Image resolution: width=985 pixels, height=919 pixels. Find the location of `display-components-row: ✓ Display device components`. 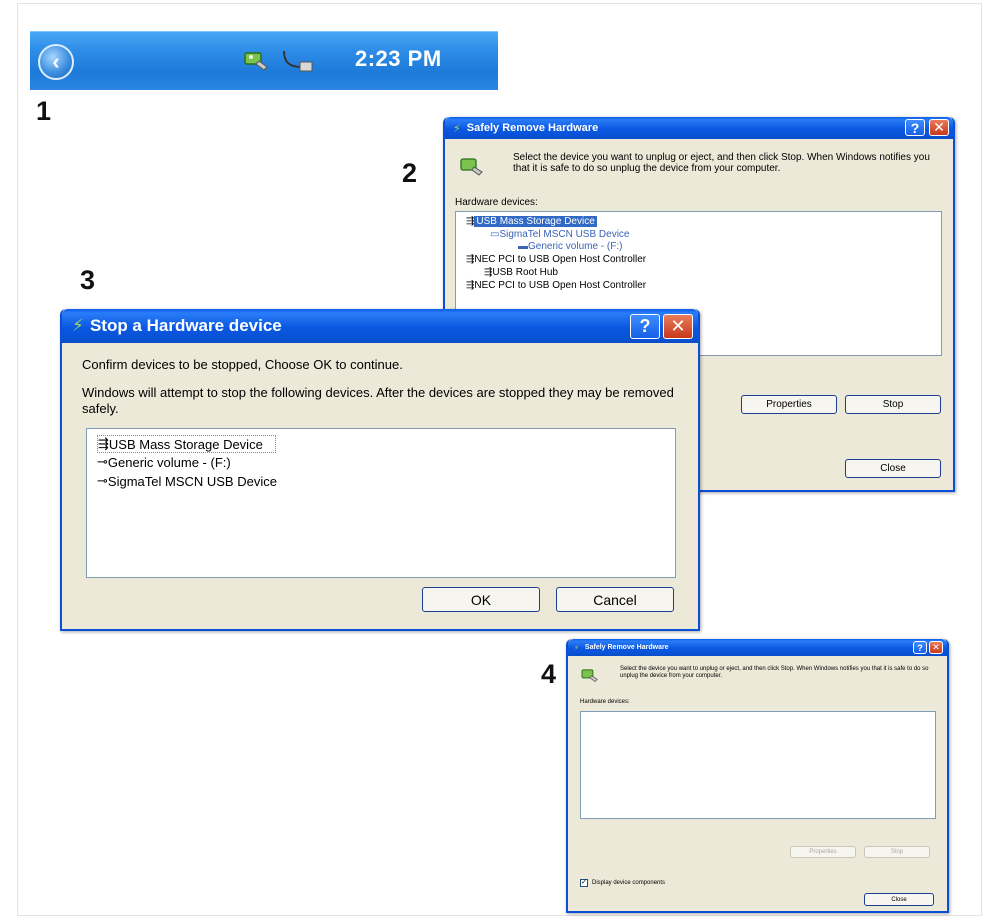

display-components-row: ✓ Display device components is located at coordinates (622, 883).